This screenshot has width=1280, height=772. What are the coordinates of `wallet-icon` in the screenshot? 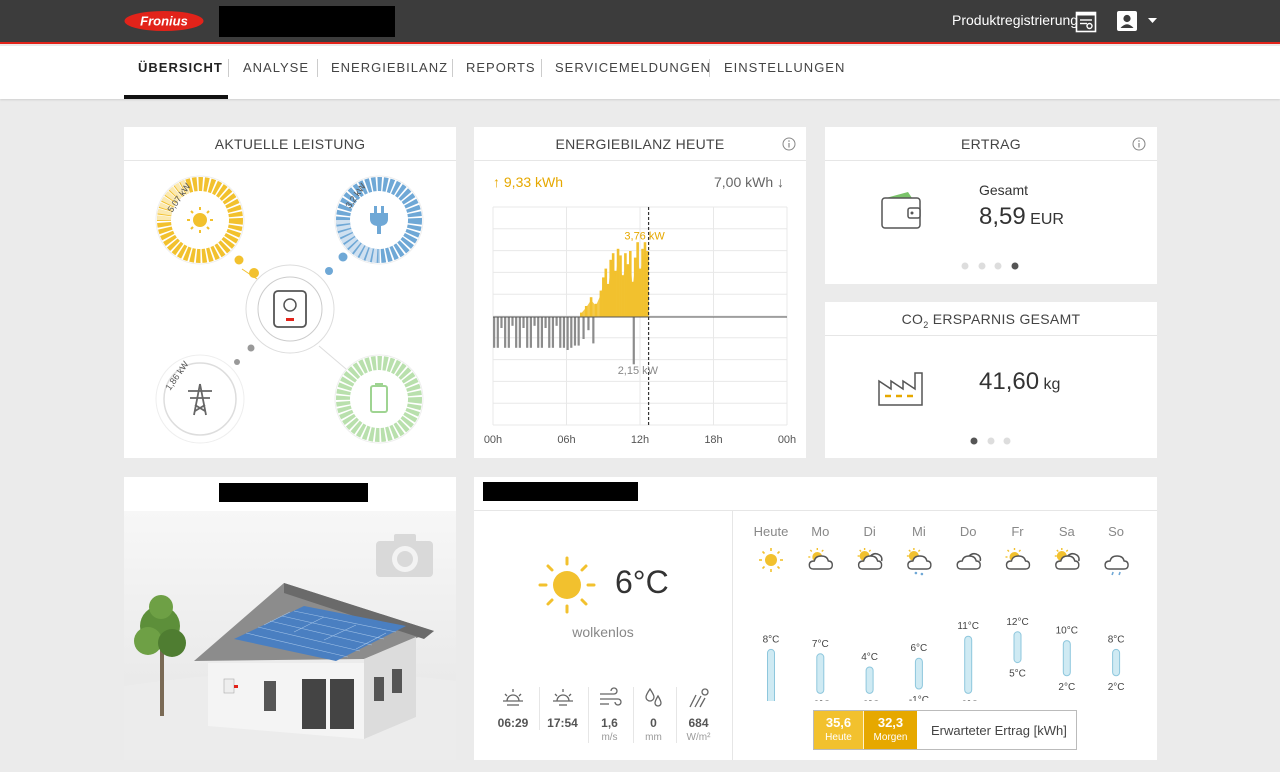 It's located at (901, 210).